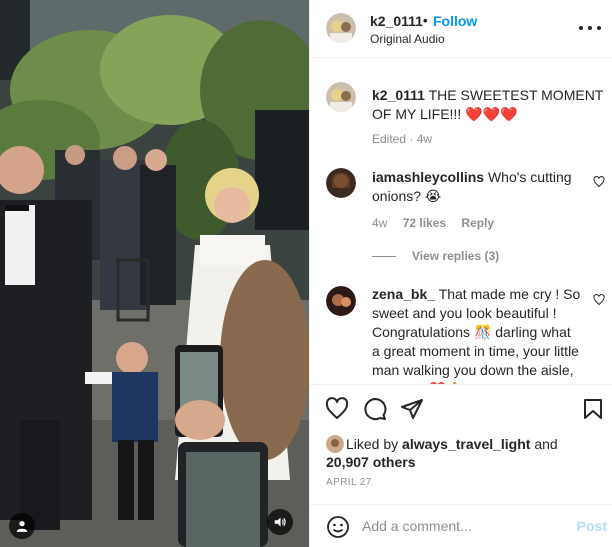  Describe the element at coordinates (546, 444) in the screenshot. I see `likes-conjunction: and` at that location.